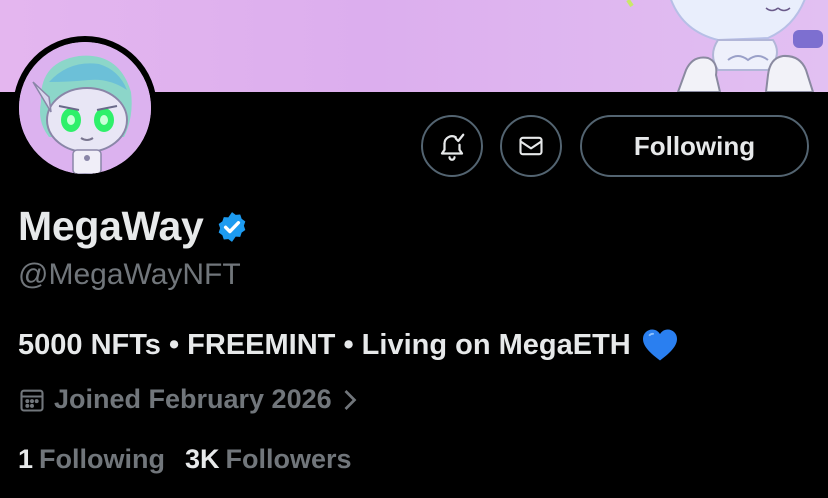  What do you see at coordinates (32, 400) in the screenshot?
I see `calendar-icon` at bounding box center [32, 400].